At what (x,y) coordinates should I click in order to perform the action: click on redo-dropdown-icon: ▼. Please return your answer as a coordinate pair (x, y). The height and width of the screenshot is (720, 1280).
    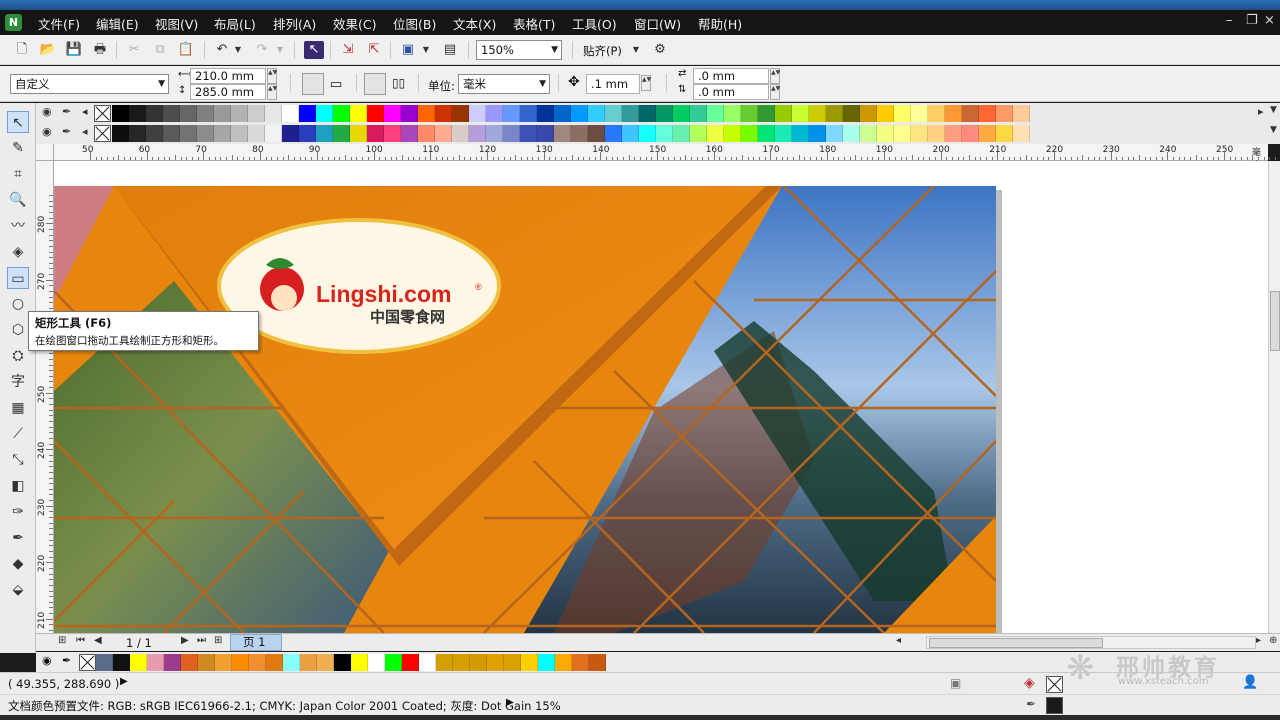
    Looking at the image, I should click on (280, 50).